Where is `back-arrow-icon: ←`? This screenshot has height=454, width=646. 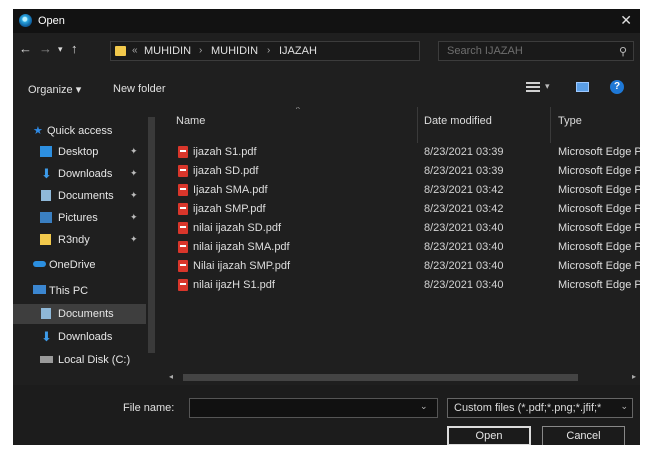 back-arrow-icon: ← is located at coordinates (25, 49).